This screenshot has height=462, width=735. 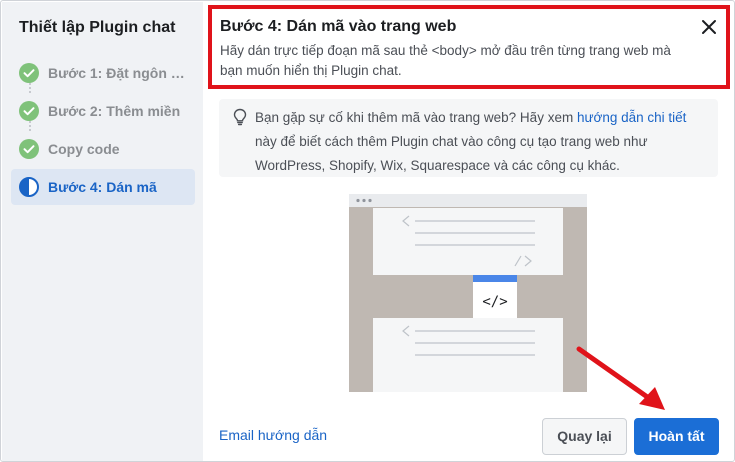 I want to click on sidebar-step-4: Bước 4: Dán mã, so click(x=103, y=187).